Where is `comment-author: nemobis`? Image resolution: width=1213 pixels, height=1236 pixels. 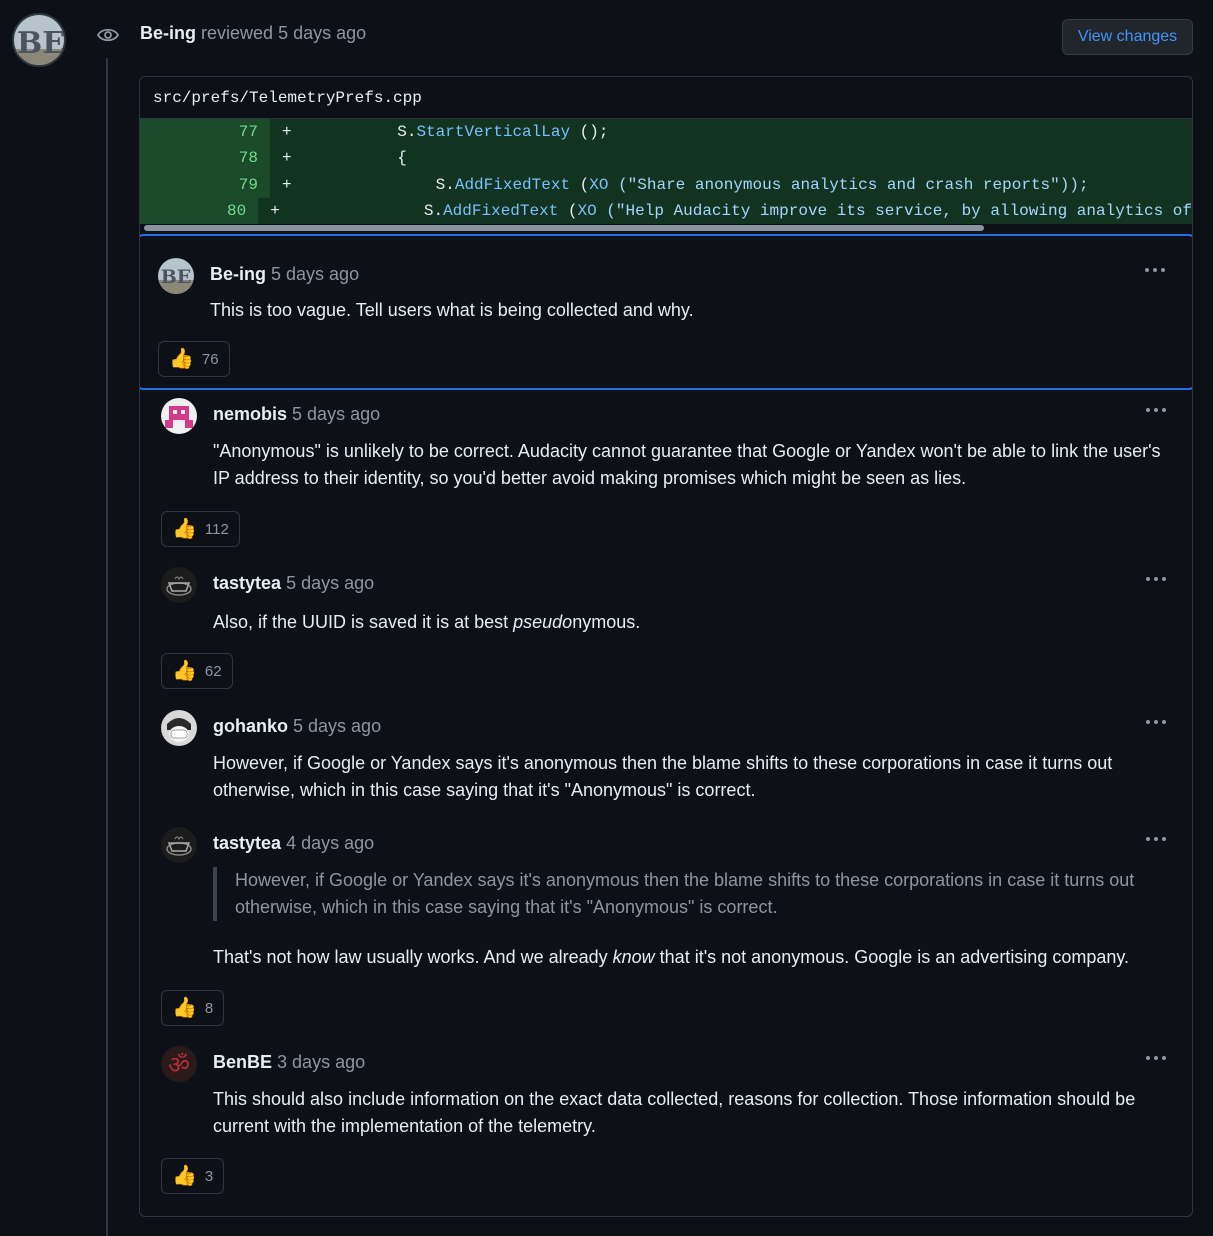
comment-author: nemobis is located at coordinates (250, 414).